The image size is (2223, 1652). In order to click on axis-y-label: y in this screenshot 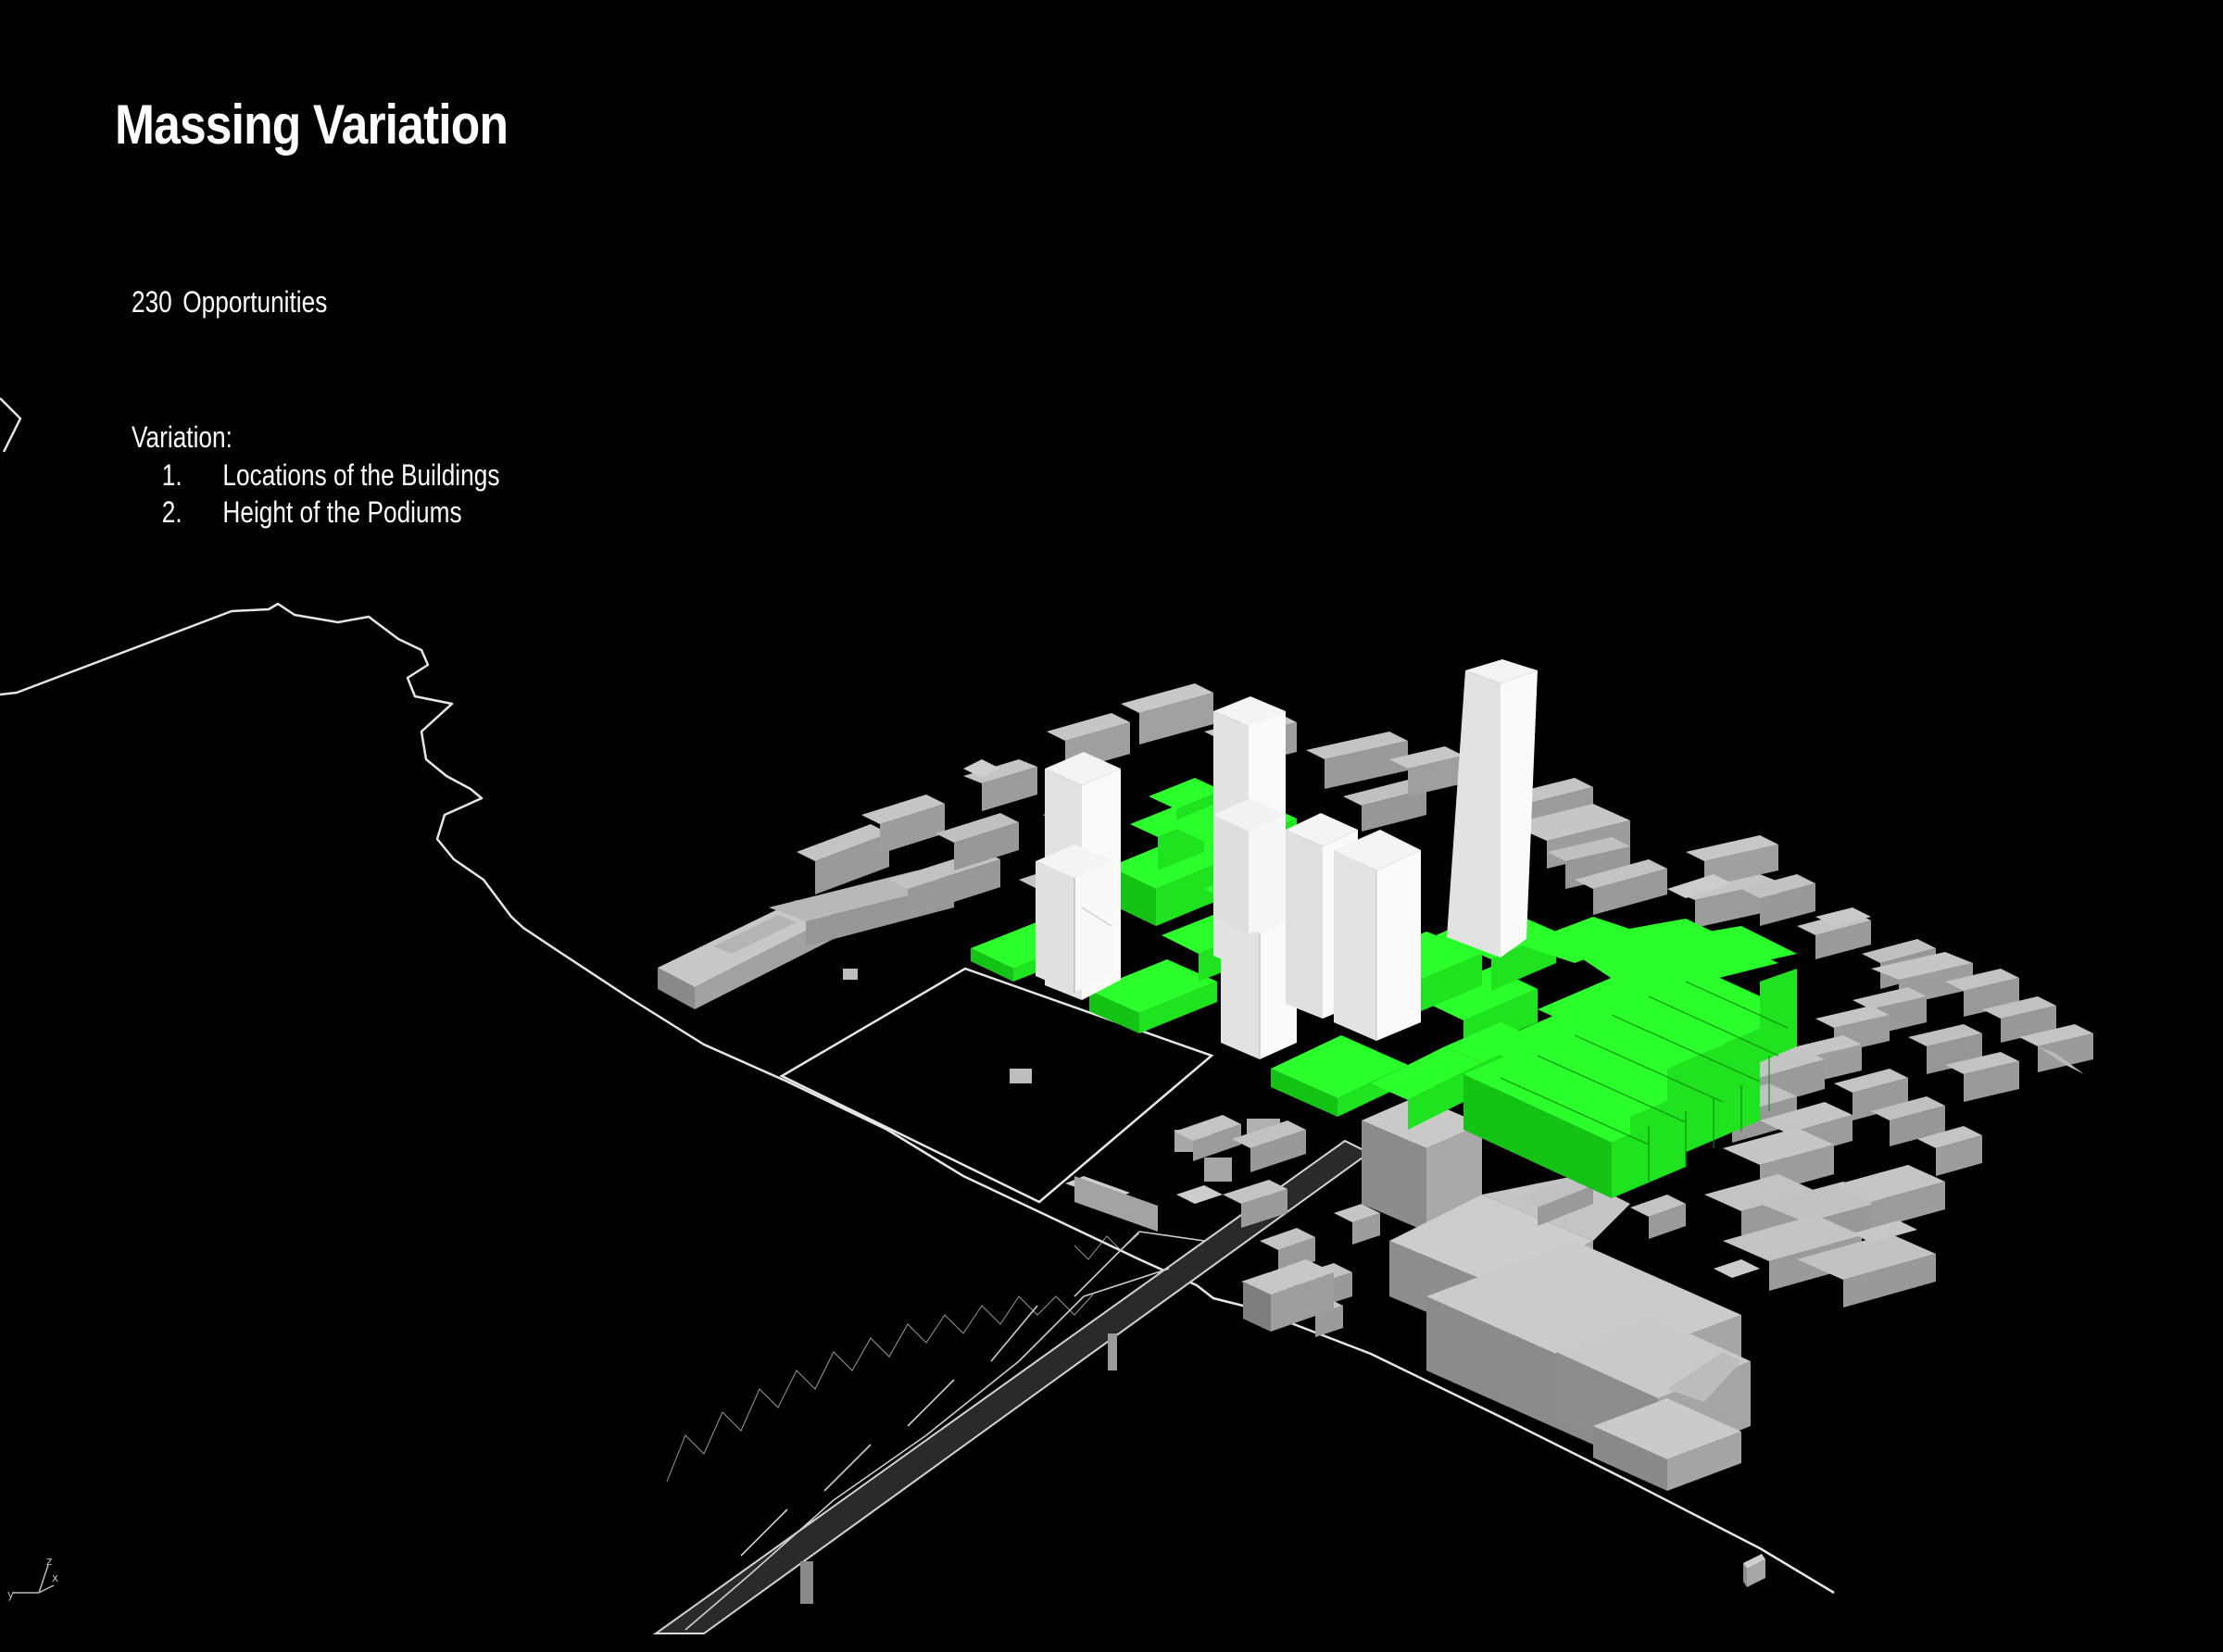, I will do `click(10, 1594)`.